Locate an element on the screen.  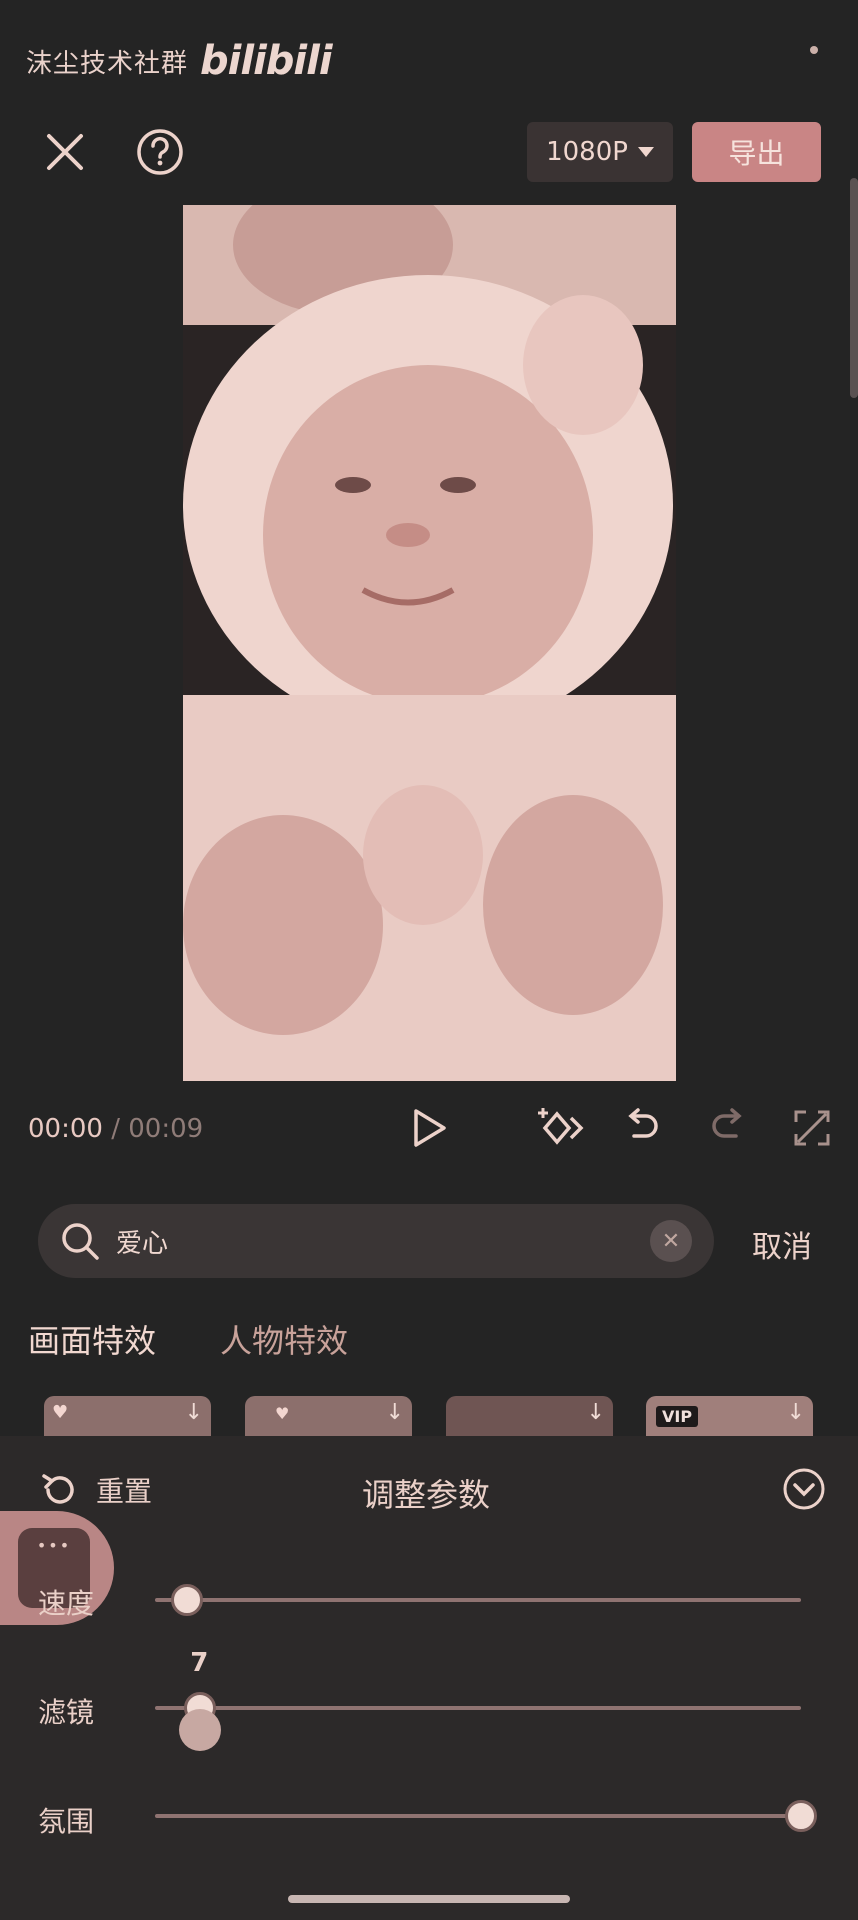
collapse-panel-button is located at coordinates (804, 1489).